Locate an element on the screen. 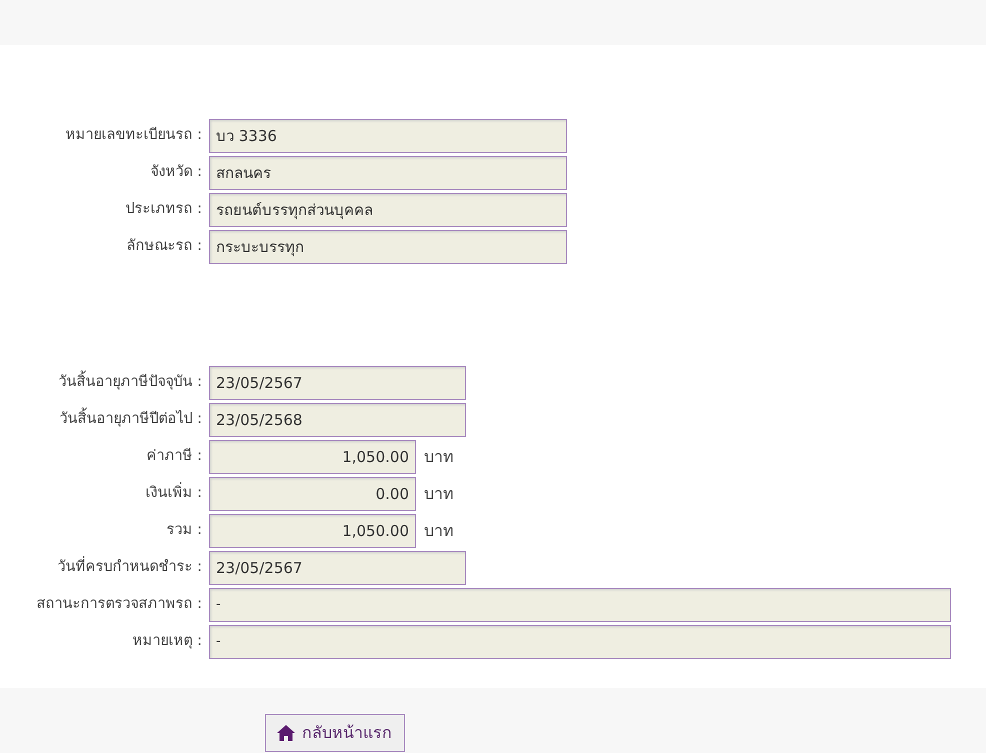 Image resolution: width=986 pixels, height=753 pixels. field-label: หมายเหตุ : is located at coordinates (167, 641).